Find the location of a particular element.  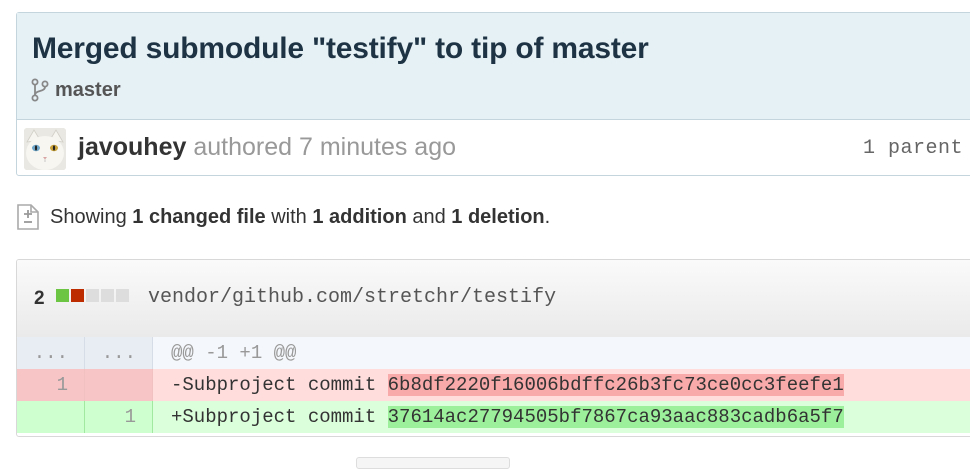

new-line-number is located at coordinates (119, 385).